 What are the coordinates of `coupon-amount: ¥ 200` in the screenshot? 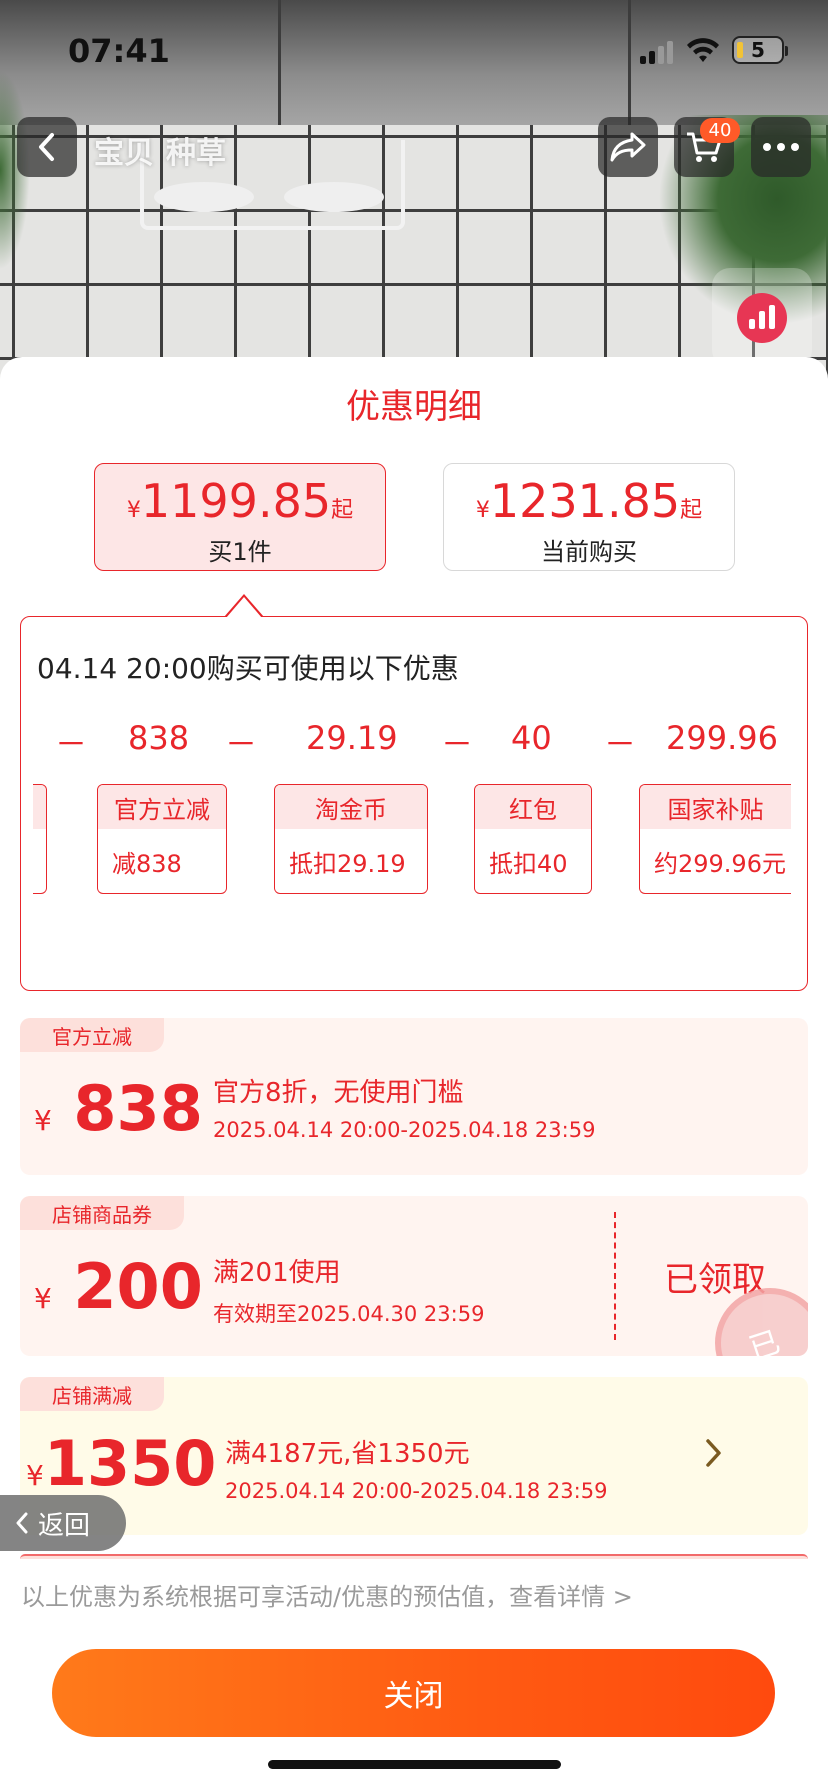 It's located at (118, 1286).